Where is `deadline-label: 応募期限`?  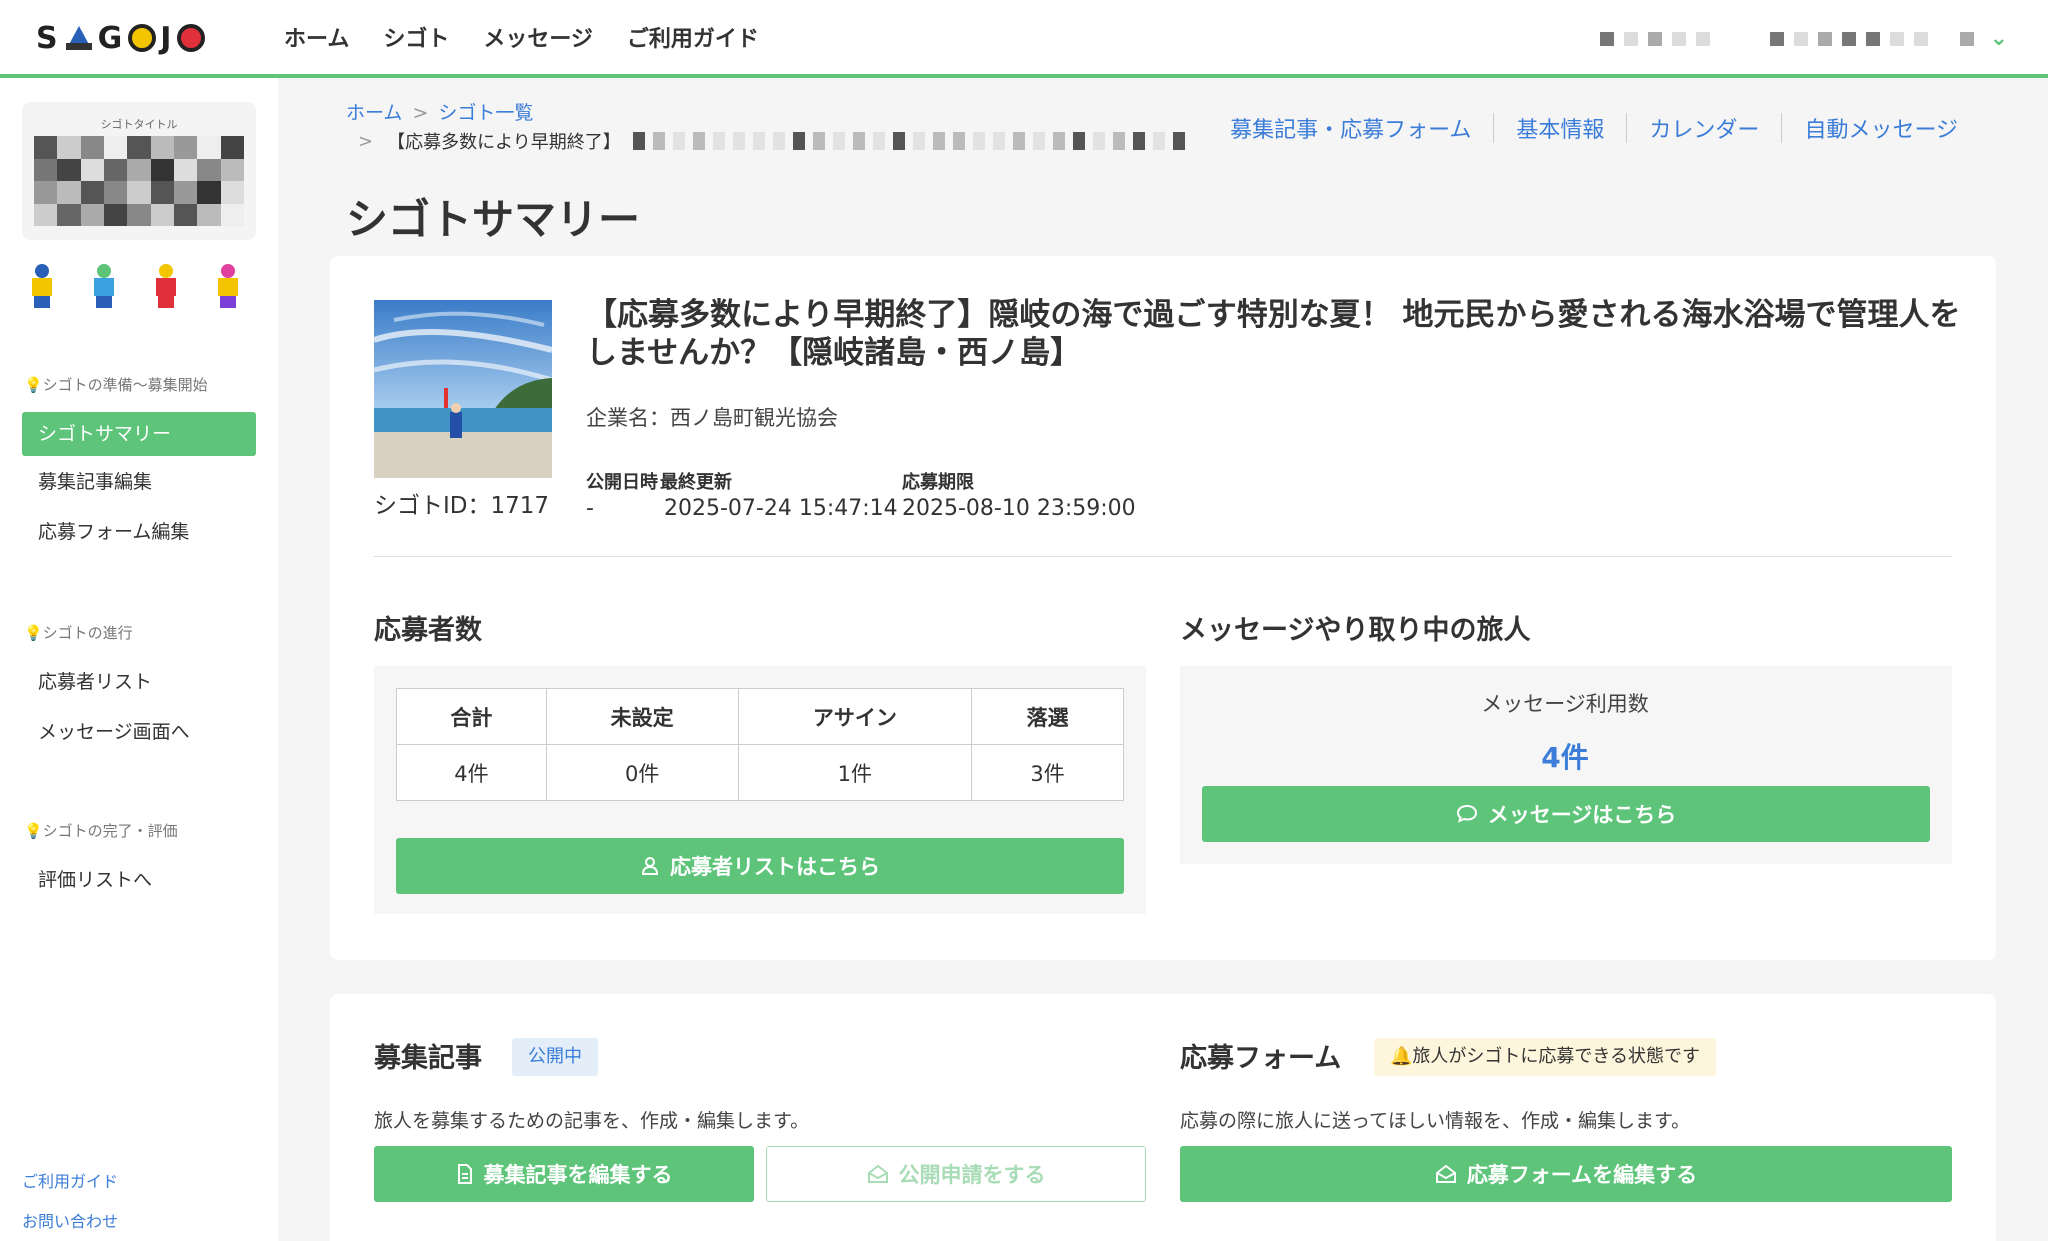
deadline-label: 応募期限 is located at coordinates (938, 482).